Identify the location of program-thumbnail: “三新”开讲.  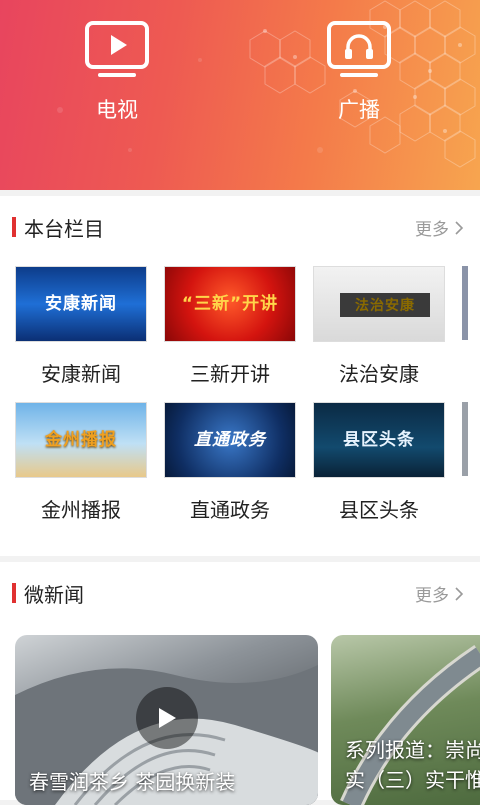
(230, 304).